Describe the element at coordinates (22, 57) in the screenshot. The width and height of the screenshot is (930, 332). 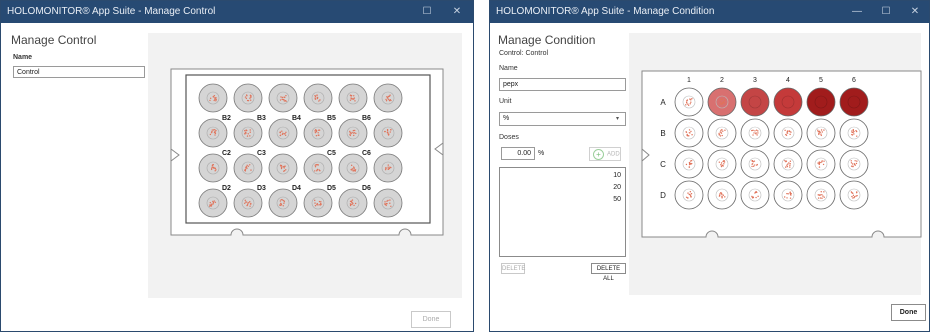
I see `name-label: Name` at that location.